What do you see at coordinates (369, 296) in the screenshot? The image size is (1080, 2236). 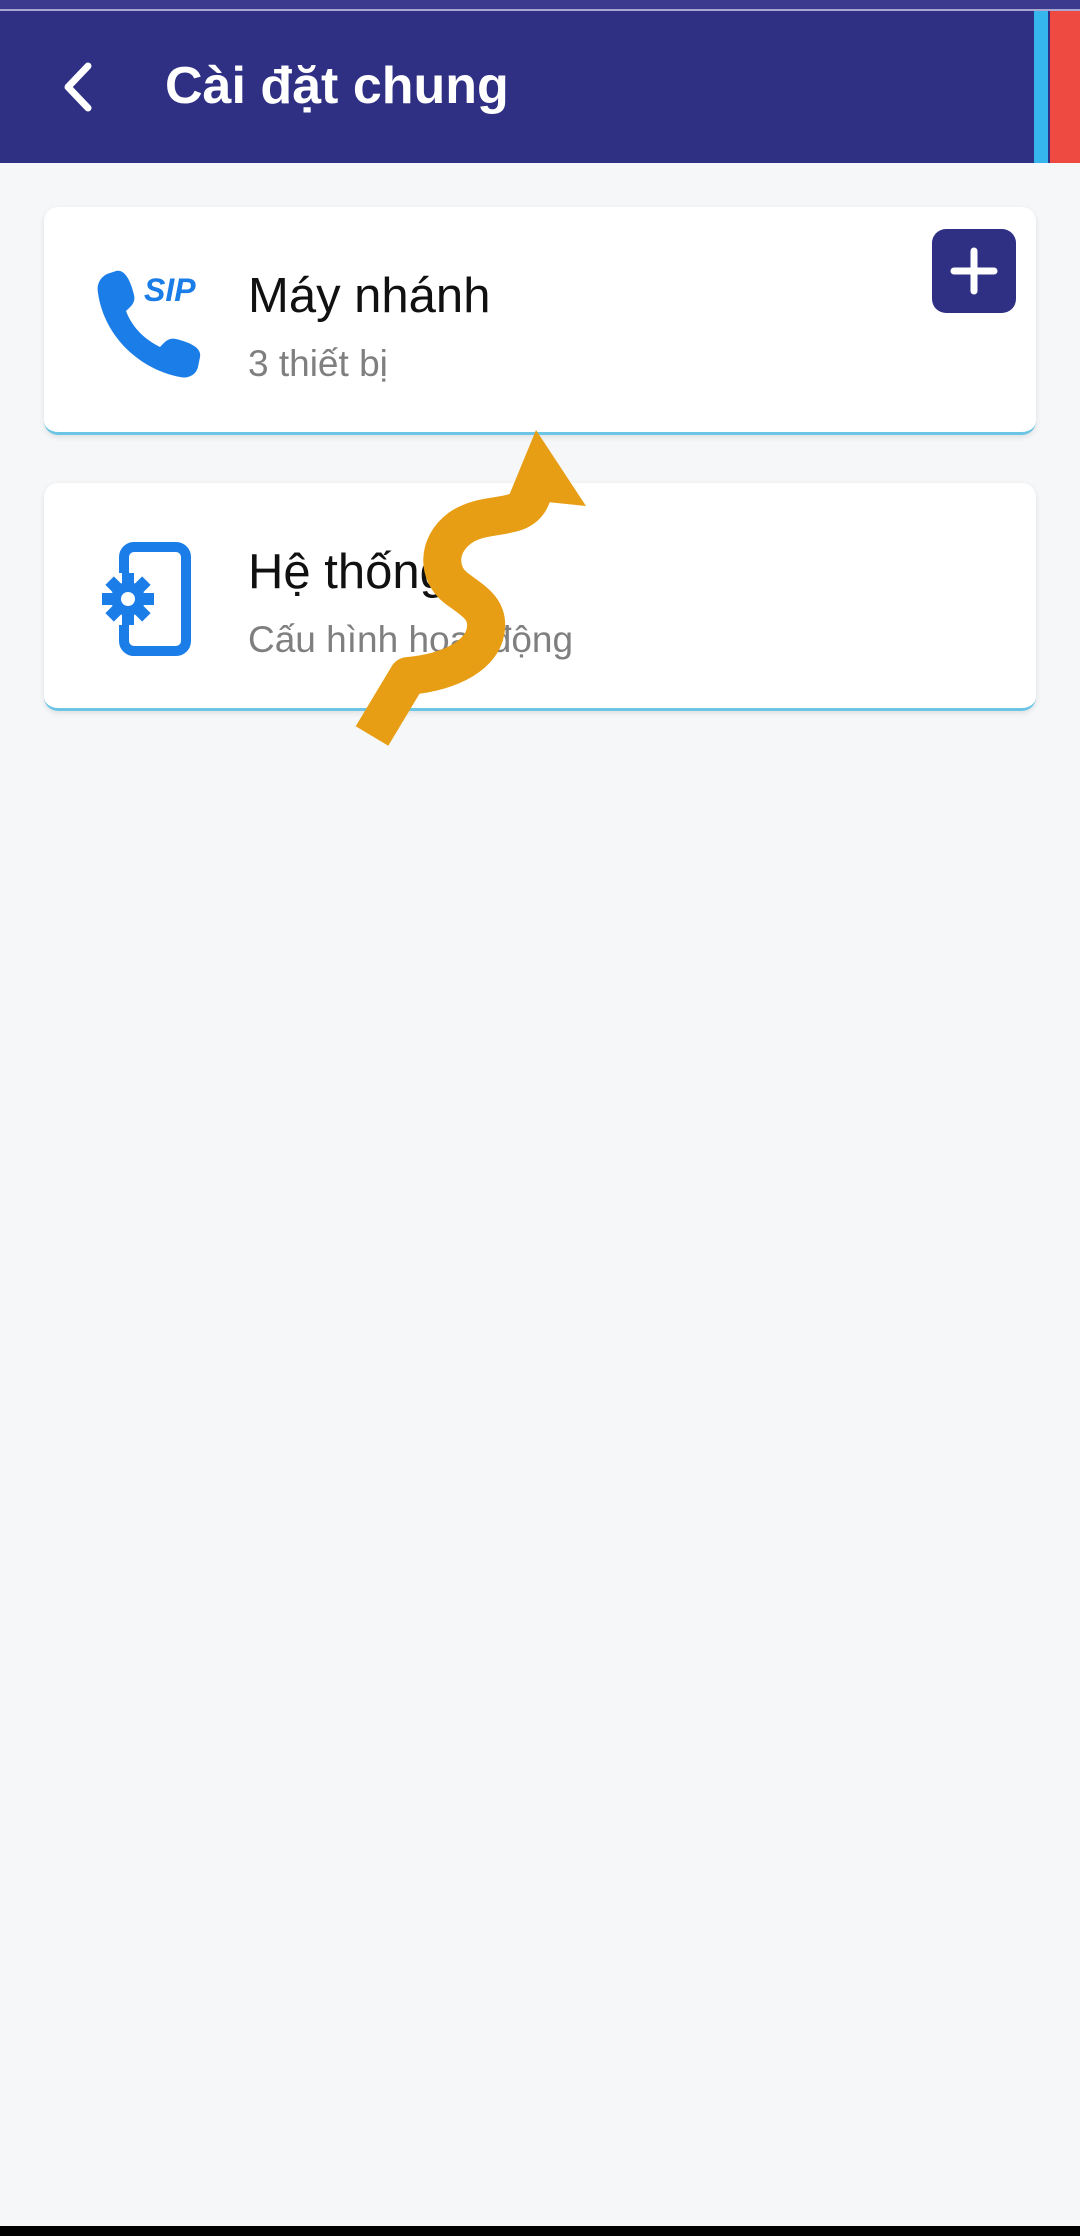 I see `card-title: Máy nhánh` at bounding box center [369, 296].